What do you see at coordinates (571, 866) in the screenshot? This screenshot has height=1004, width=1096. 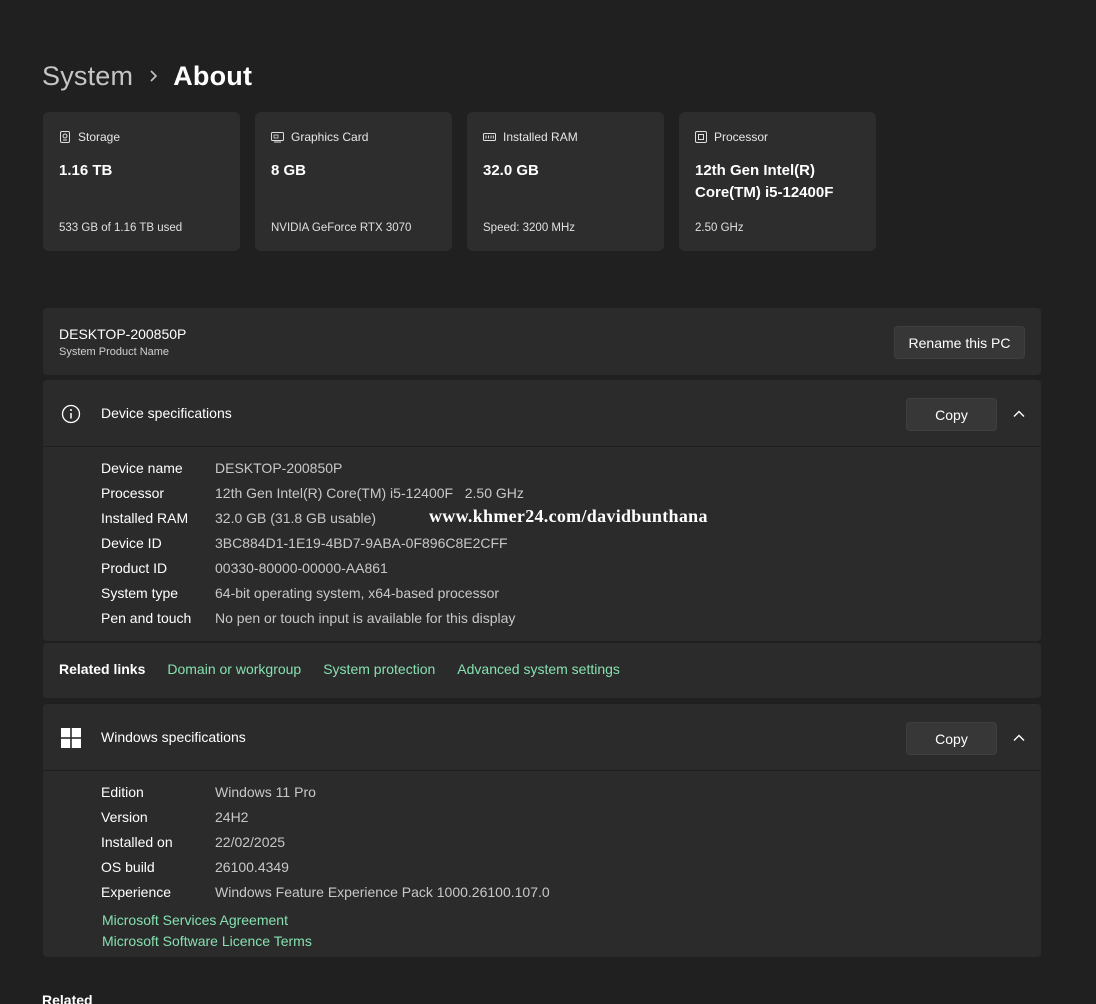 I see `spec-row-os-build: OS build 26100.4349` at bounding box center [571, 866].